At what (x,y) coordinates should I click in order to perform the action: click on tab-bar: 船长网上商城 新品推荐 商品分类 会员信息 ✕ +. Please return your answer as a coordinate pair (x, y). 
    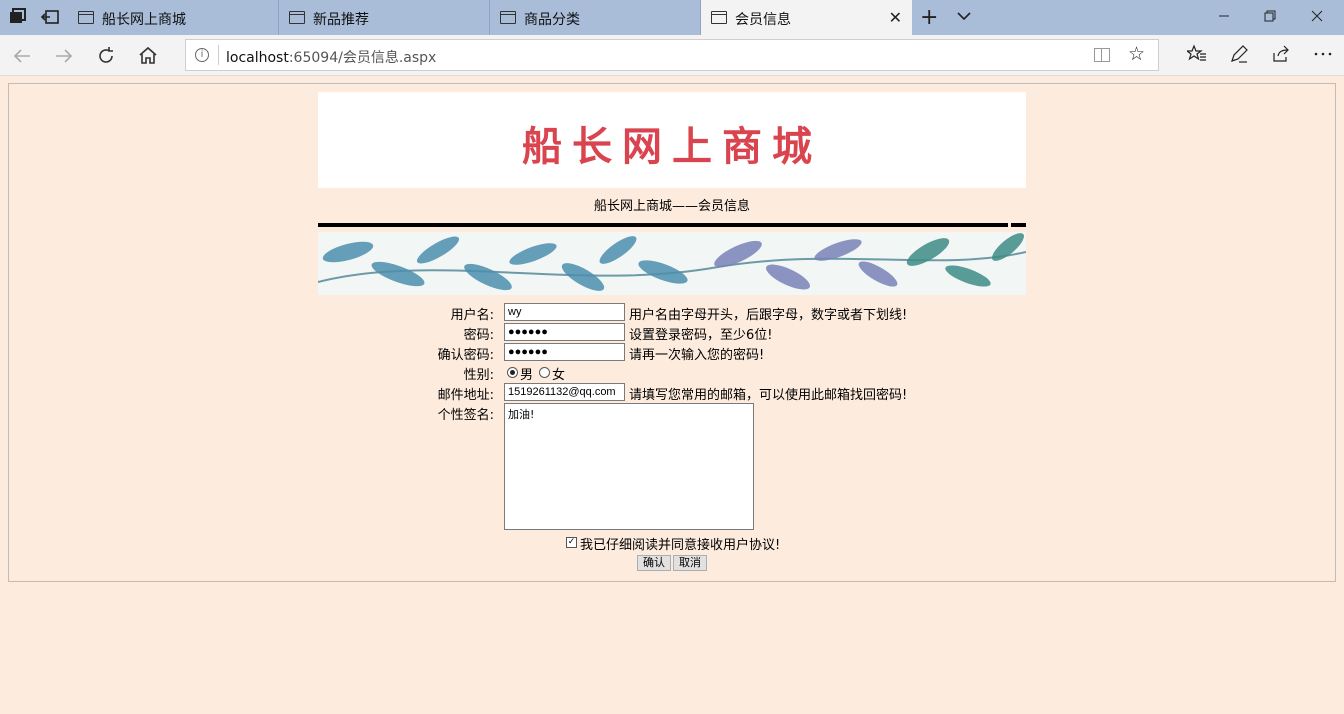
    Looking at the image, I should click on (672, 17).